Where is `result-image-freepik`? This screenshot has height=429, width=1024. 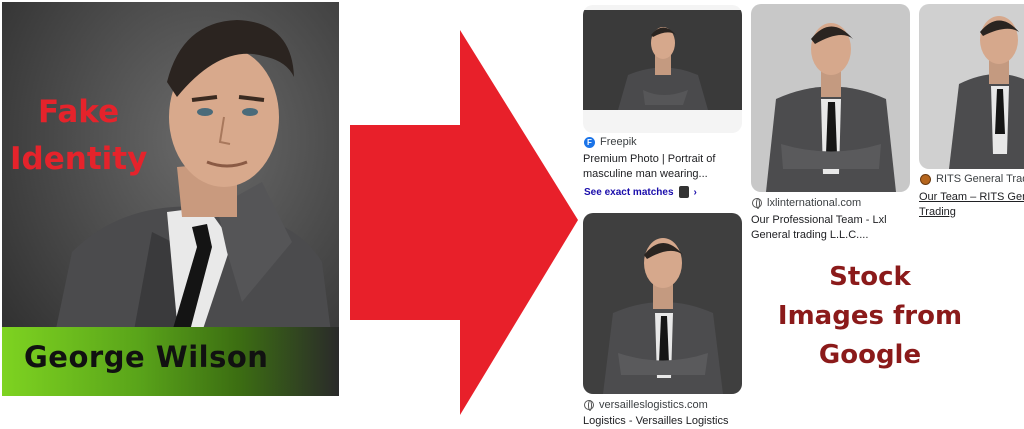 result-image-freepik is located at coordinates (662, 69).